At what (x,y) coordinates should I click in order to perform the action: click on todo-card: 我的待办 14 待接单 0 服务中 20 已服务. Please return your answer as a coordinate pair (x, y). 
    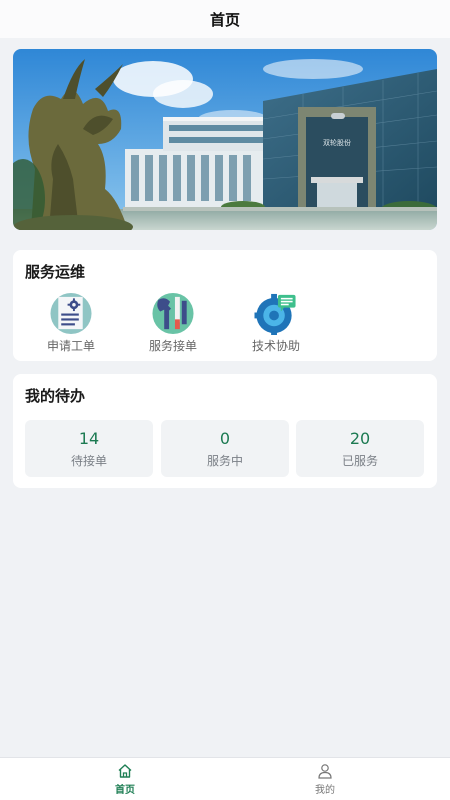
    Looking at the image, I should click on (225, 431).